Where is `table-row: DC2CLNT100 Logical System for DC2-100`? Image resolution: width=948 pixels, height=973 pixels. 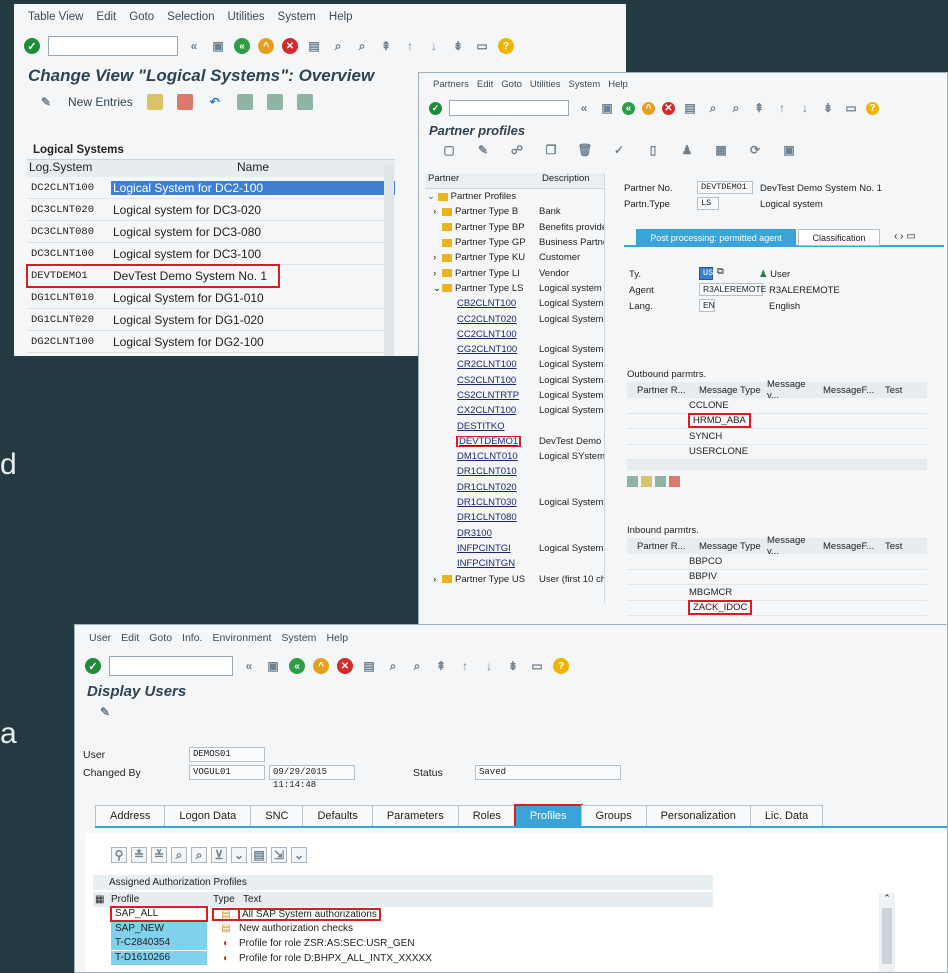 table-row: DC2CLNT100 Logical System for DC2-100 is located at coordinates (211, 188).